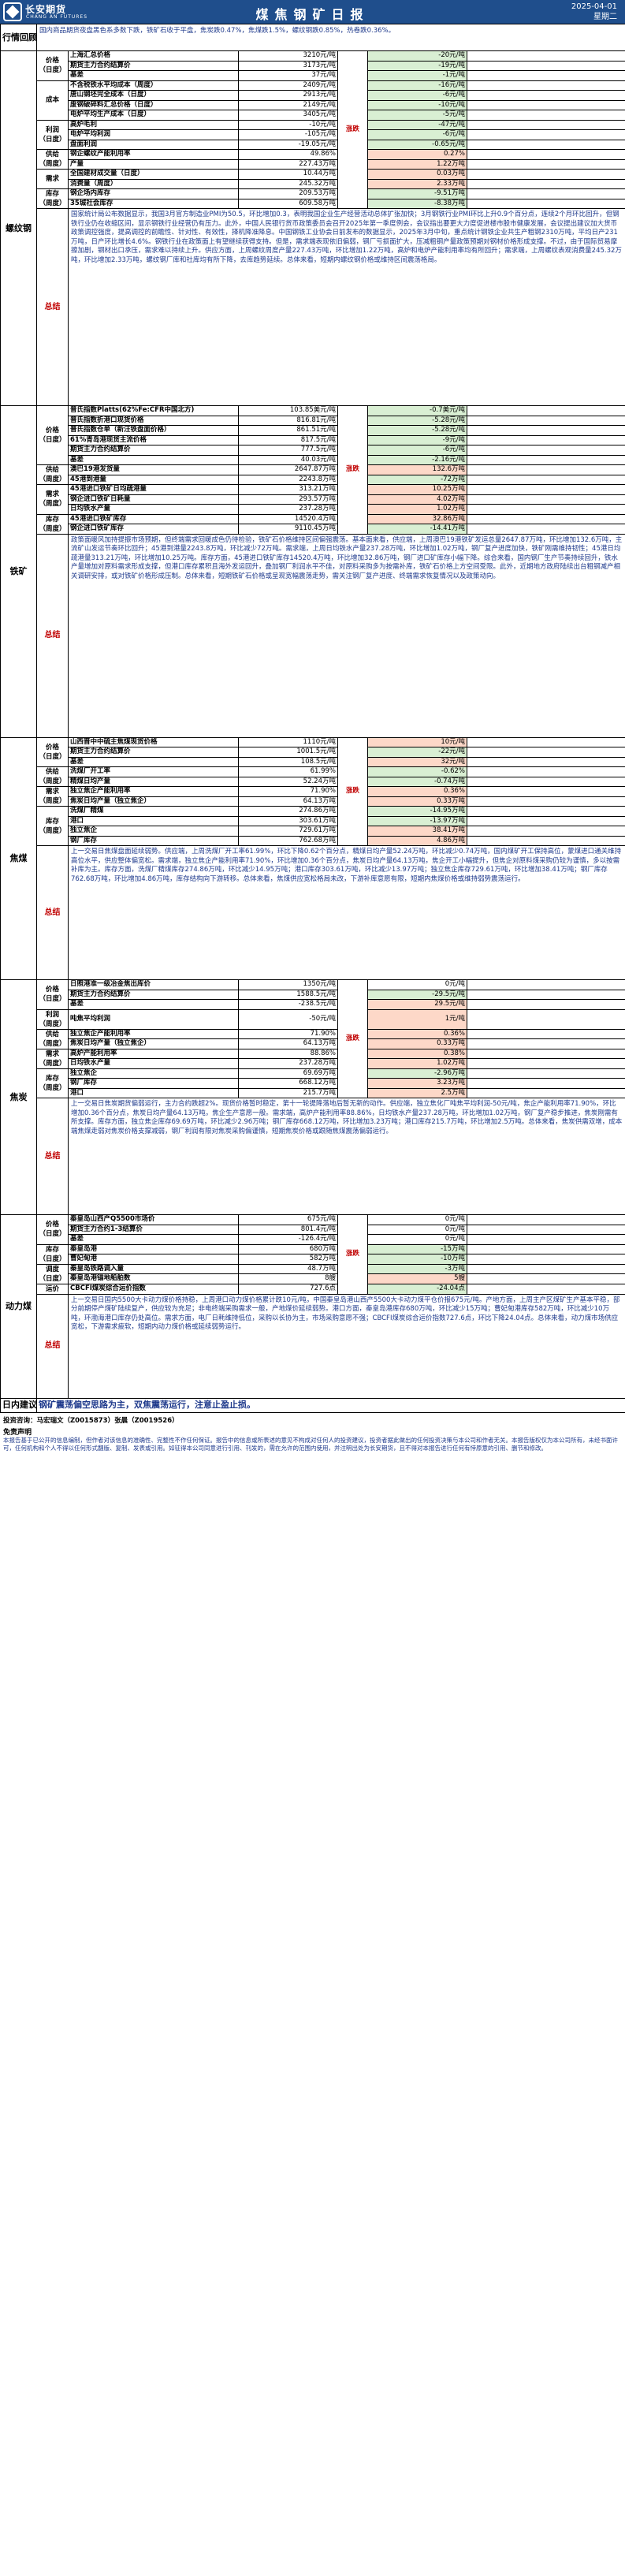 Image resolution: width=625 pixels, height=2576 pixels. Describe the element at coordinates (313, 135) in the screenshot. I see `table-row: 利润 （日度） 高炉毛利 -10元/吨 -47元/吨` at that location.